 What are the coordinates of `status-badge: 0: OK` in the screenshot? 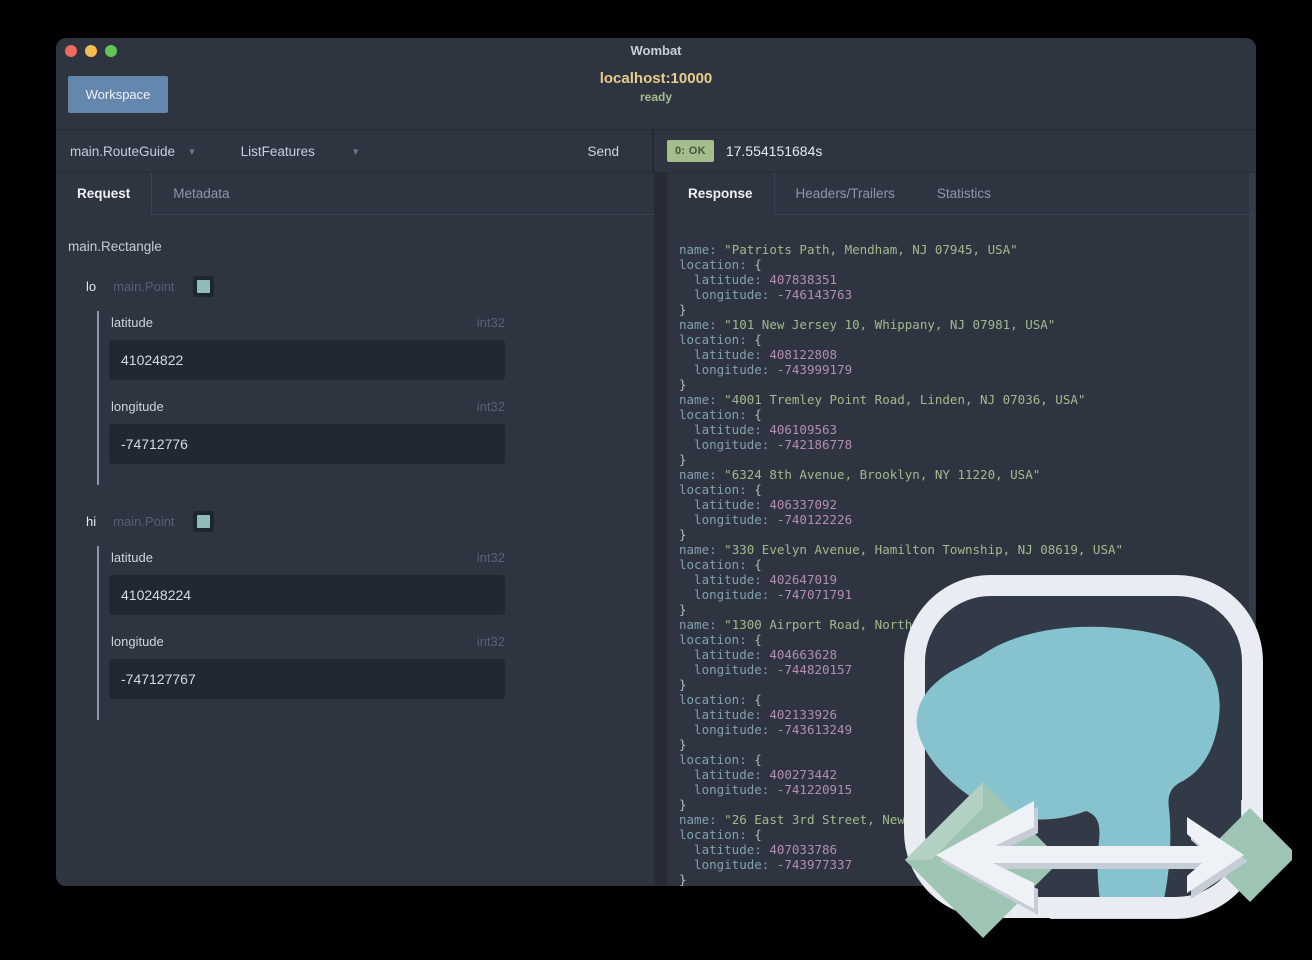 It's located at (690, 151).